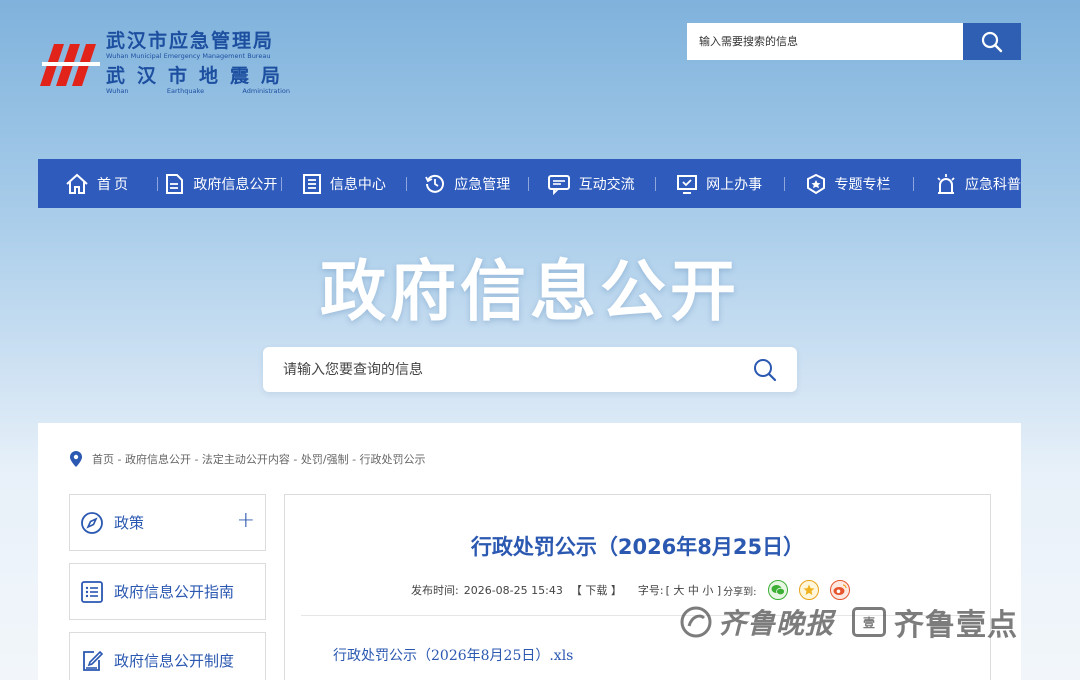 The image size is (1080, 680). Describe the element at coordinates (129, 523) in the screenshot. I see `sidebar-item-label: 政策` at that location.